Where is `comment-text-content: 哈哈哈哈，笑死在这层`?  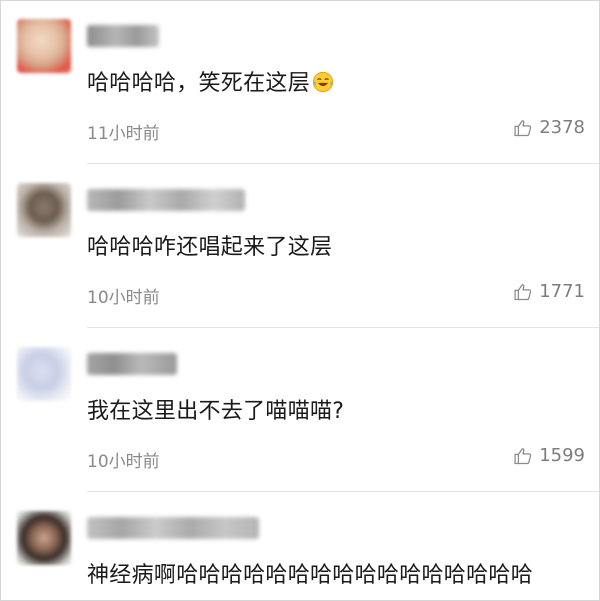 comment-text-content: 哈哈哈哈，笑死在这层 is located at coordinates (199, 83).